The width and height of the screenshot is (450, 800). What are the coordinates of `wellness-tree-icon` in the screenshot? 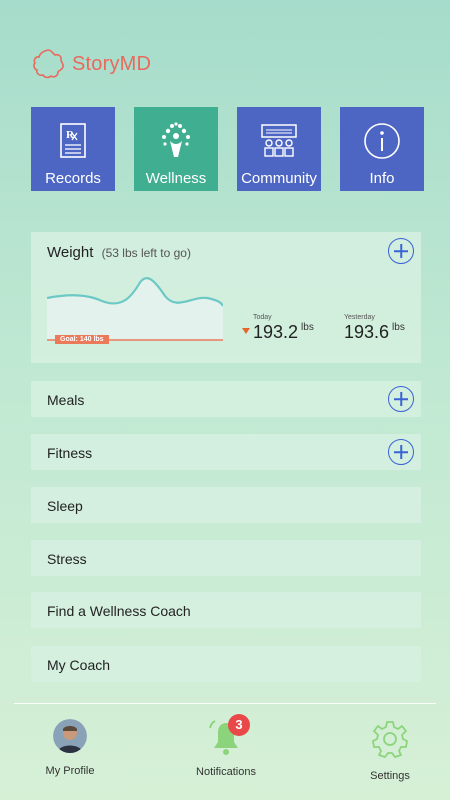 It's located at (176, 139).